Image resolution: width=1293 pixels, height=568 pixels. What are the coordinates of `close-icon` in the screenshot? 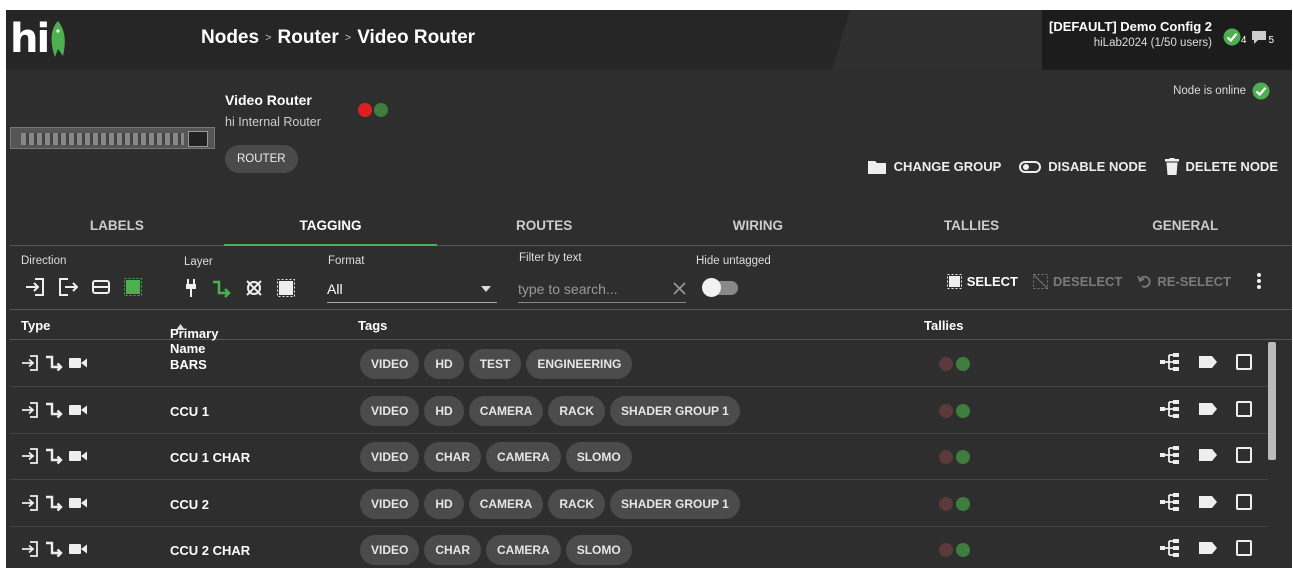 It's located at (679, 288).